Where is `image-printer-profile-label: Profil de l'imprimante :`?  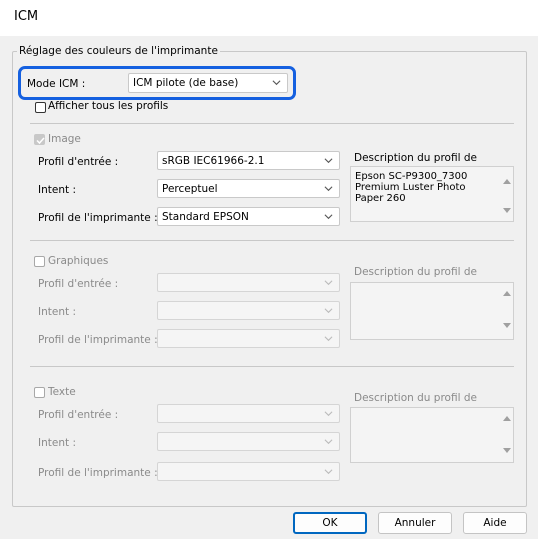 image-printer-profile-label: Profil de l'imprimante : is located at coordinates (98, 218).